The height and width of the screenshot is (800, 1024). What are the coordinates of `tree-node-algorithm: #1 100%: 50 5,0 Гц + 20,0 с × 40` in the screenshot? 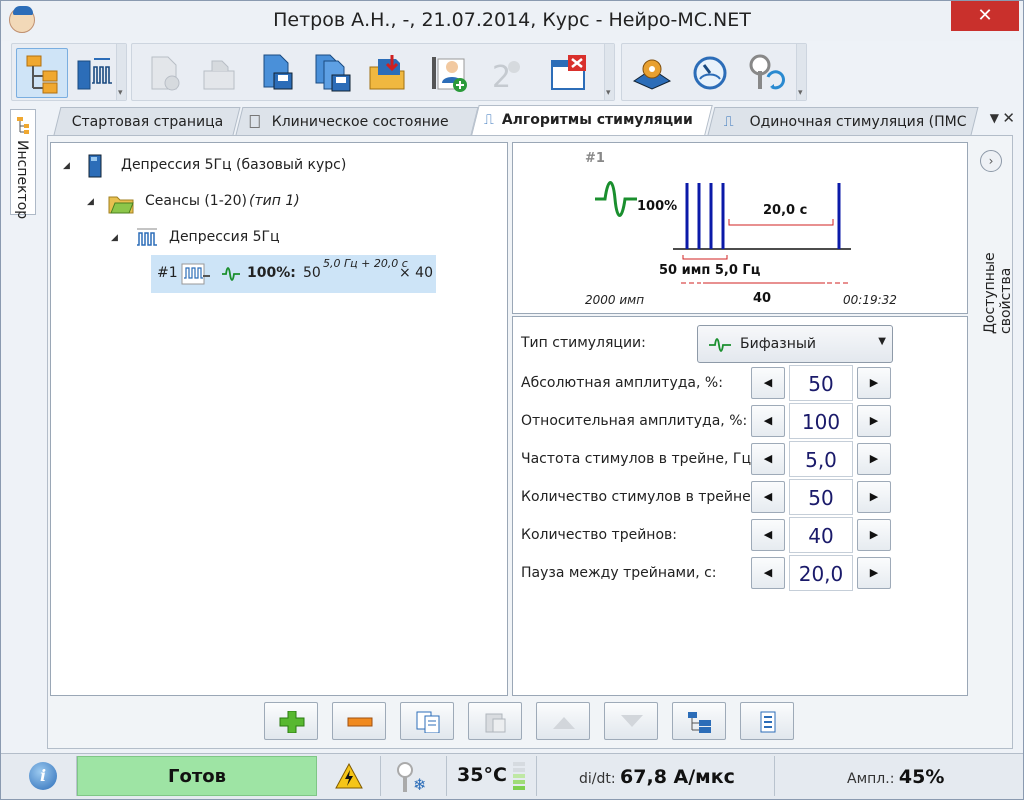 It's located at (293, 274).